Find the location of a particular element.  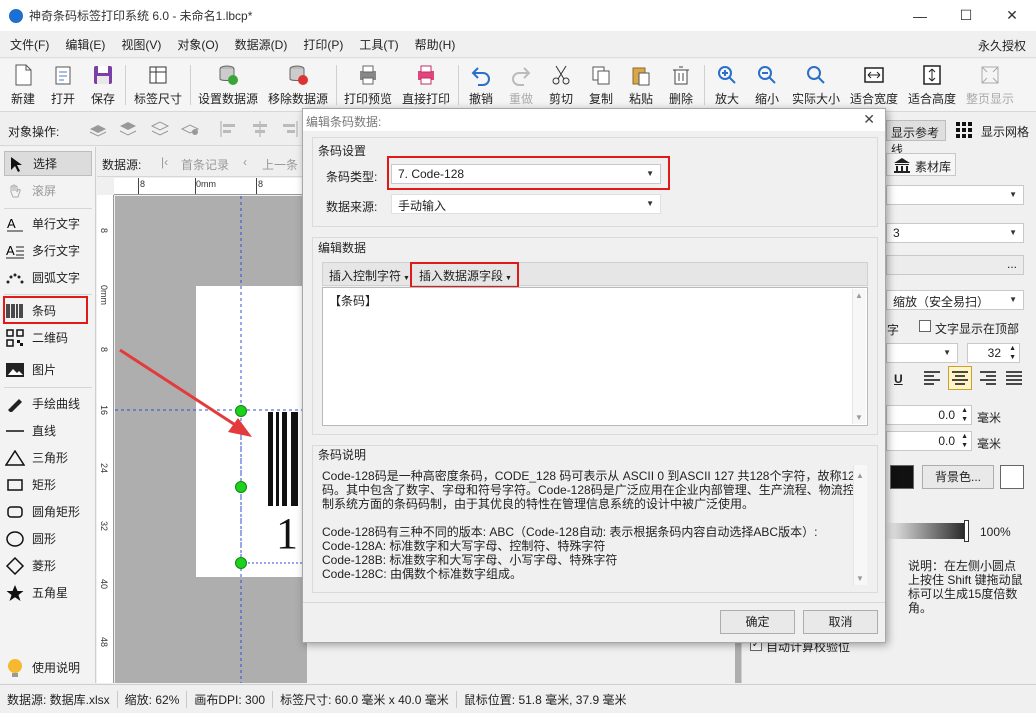

tool-rounded-rect: 圆角矩形 is located at coordinates (48, 511).